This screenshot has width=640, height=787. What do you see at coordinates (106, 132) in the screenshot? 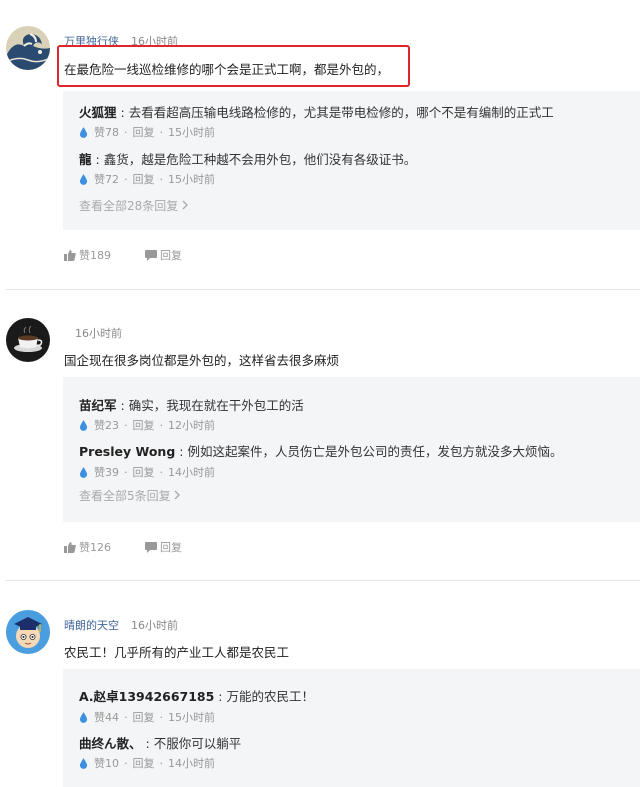
I see `reply-like-count: 赞78` at bounding box center [106, 132].